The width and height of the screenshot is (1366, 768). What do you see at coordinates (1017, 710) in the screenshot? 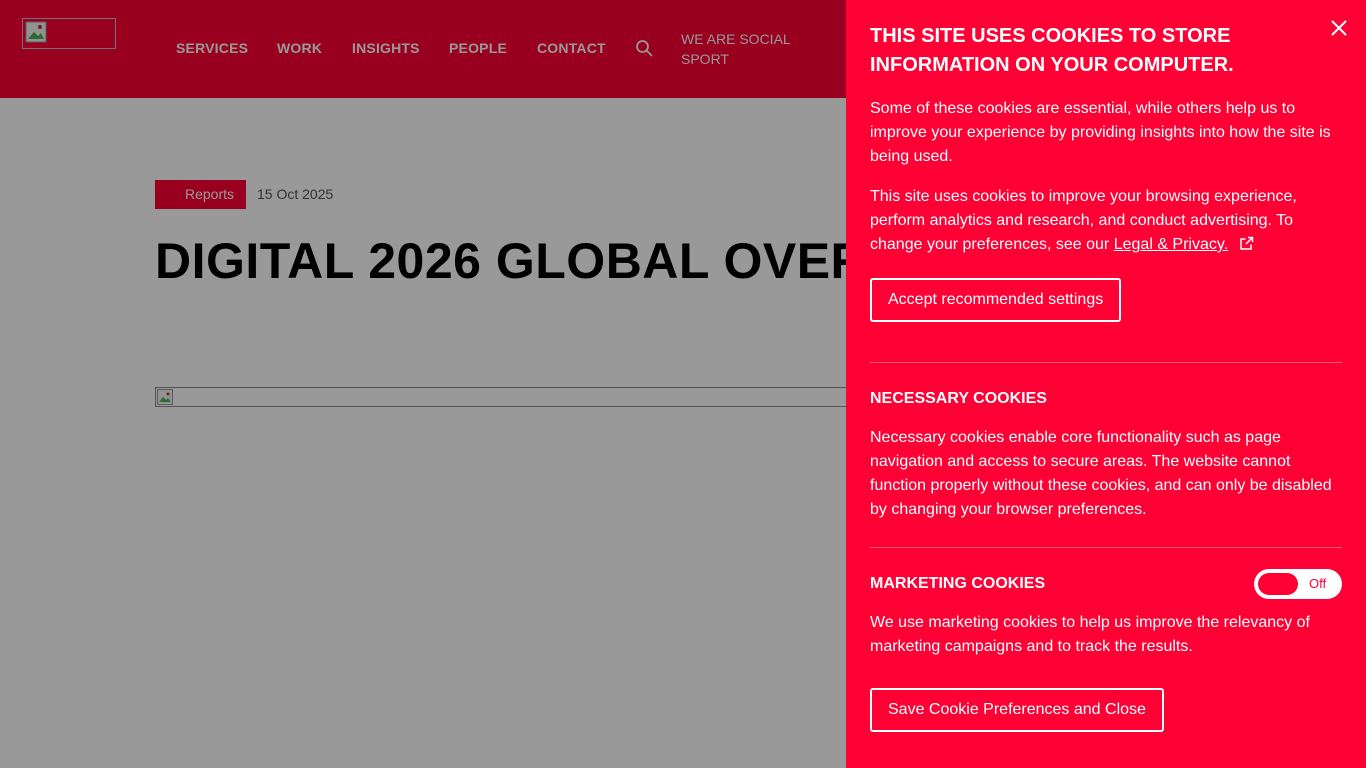
I see `save-preferences-button: Save Cookie Preferences and Close` at bounding box center [1017, 710].